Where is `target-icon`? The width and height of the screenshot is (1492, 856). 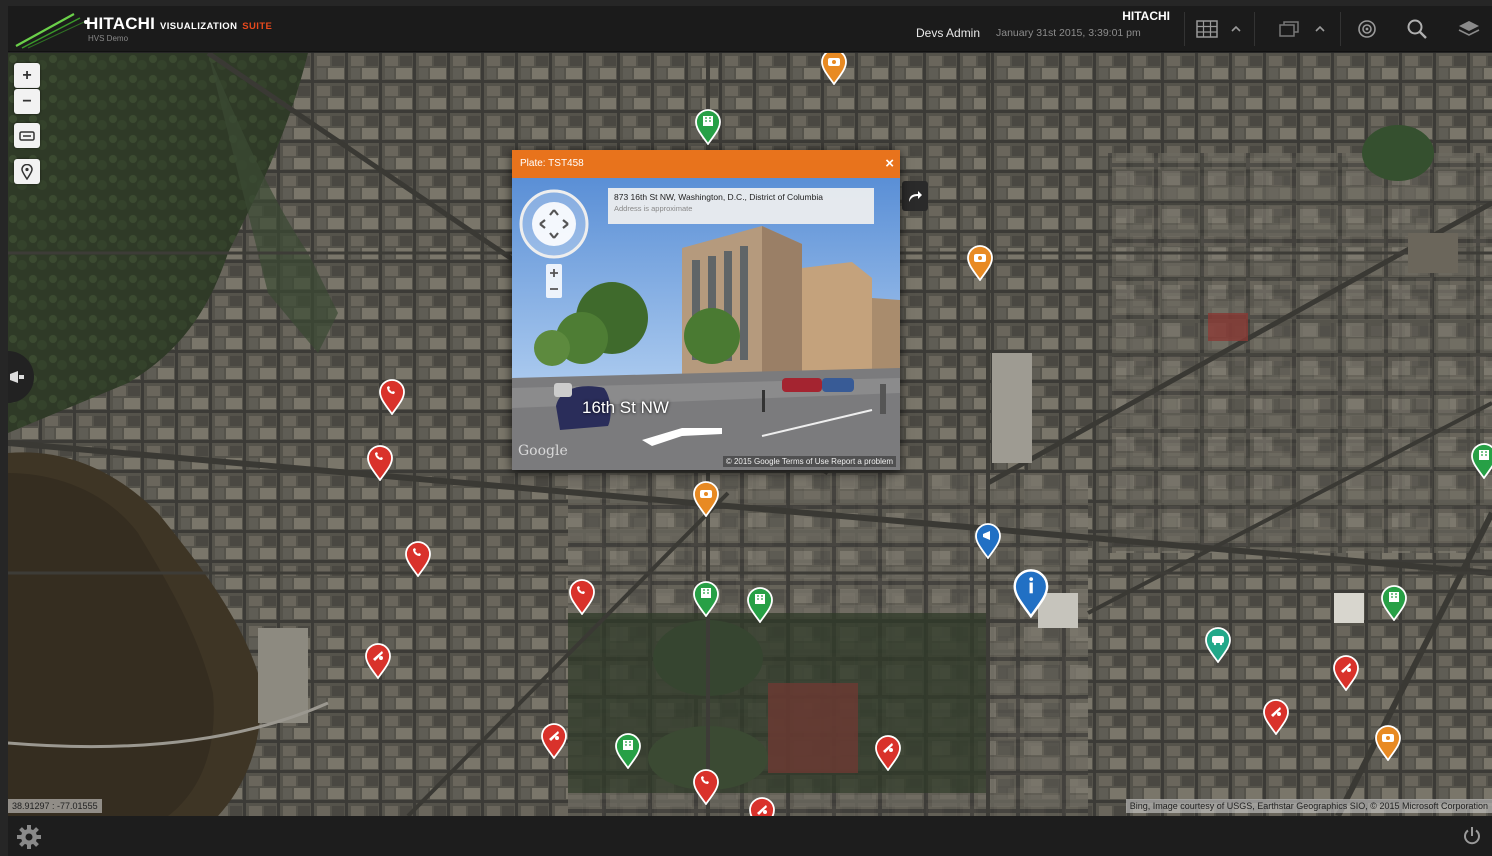
target-icon is located at coordinates (1367, 29).